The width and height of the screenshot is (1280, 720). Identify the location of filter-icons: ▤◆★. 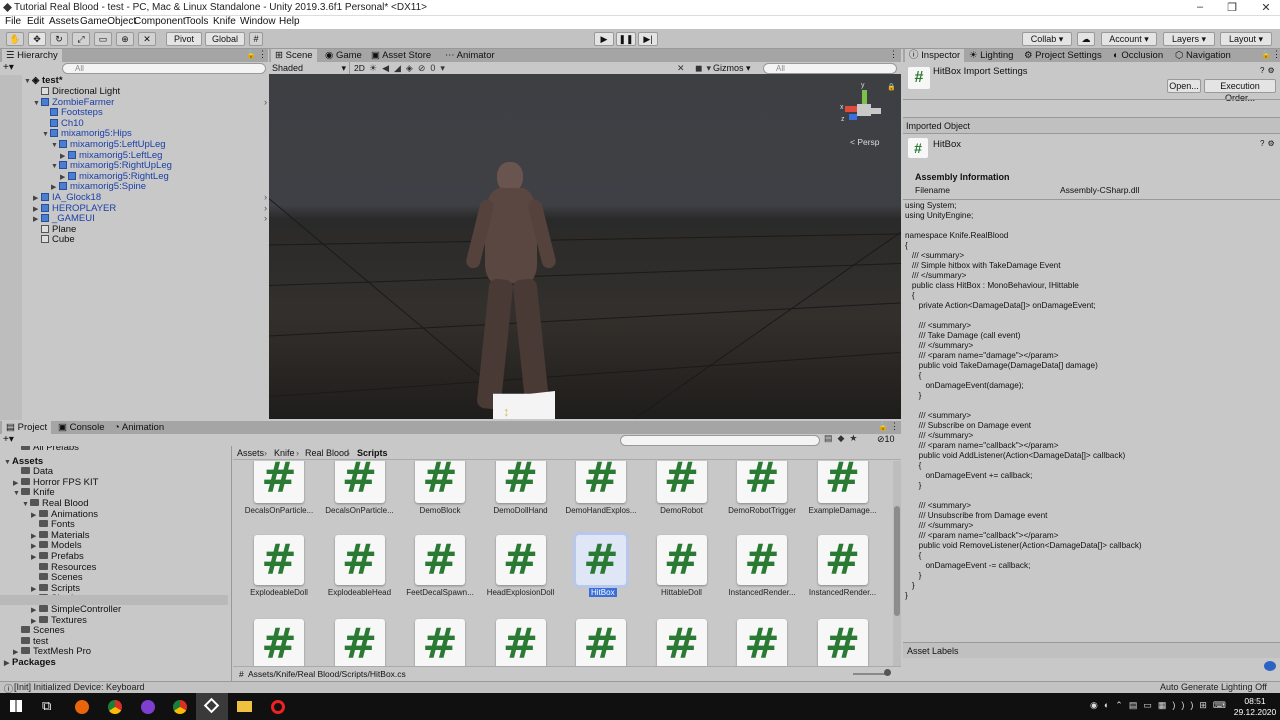
(843, 438).